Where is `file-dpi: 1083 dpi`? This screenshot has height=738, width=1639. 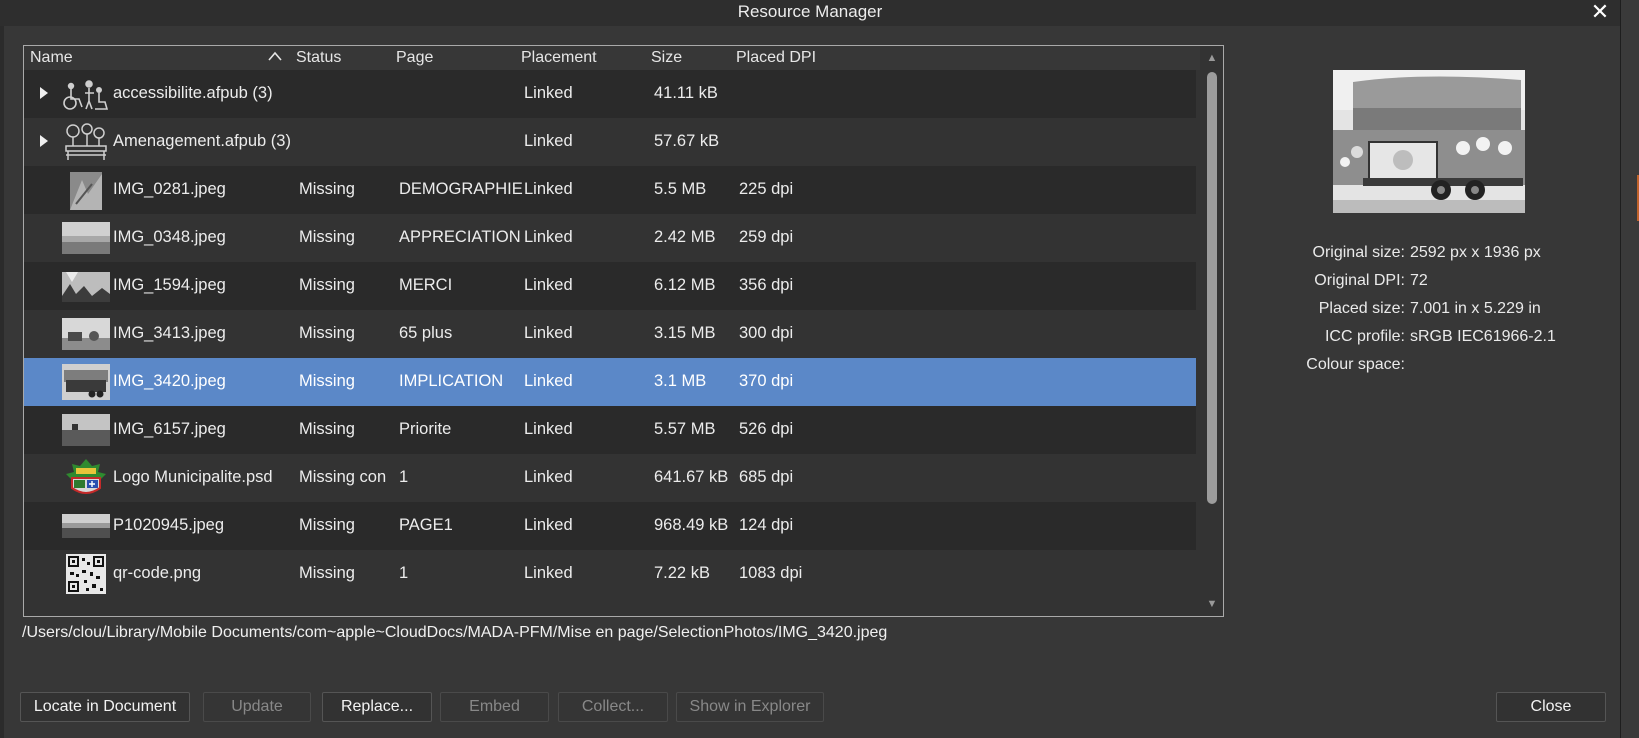 file-dpi: 1083 dpi is located at coordinates (771, 573).